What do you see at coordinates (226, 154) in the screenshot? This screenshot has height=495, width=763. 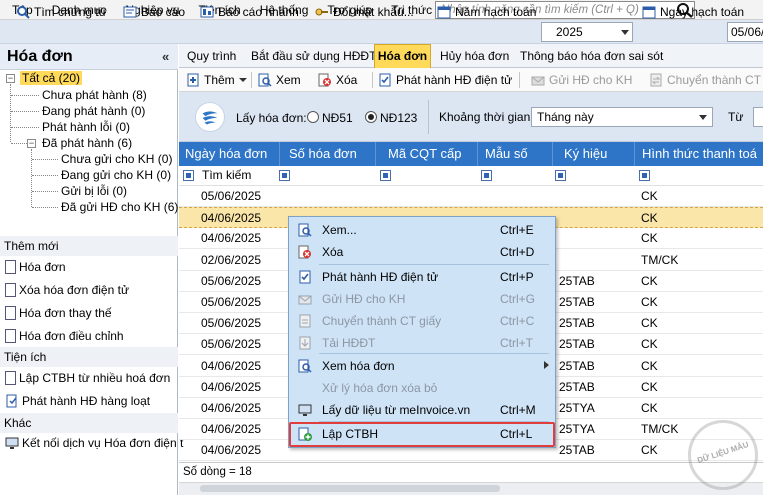 I see `col-invoice-date: Ngày hóa đơn` at bounding box center [226, 154].